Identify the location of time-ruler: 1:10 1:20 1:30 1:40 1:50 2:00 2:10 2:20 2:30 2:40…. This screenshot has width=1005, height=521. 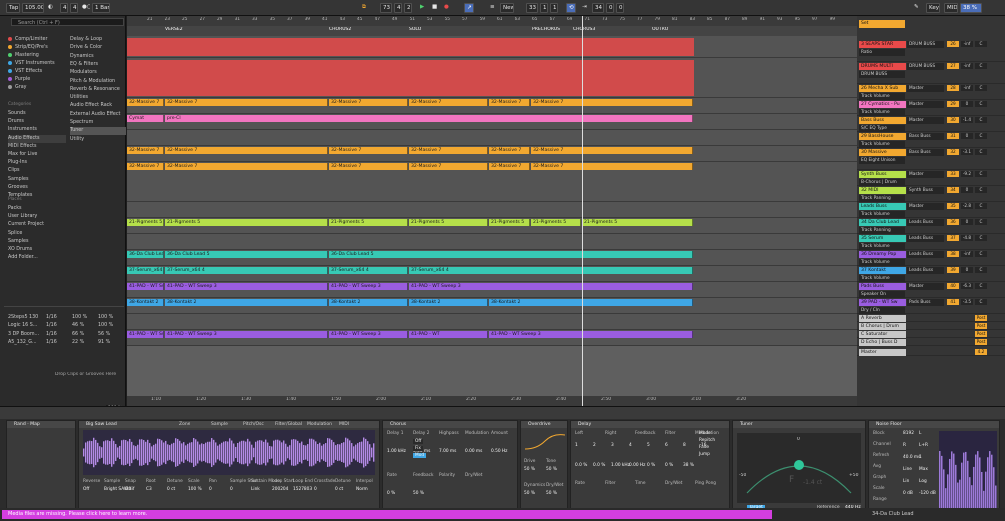
(492, 401).